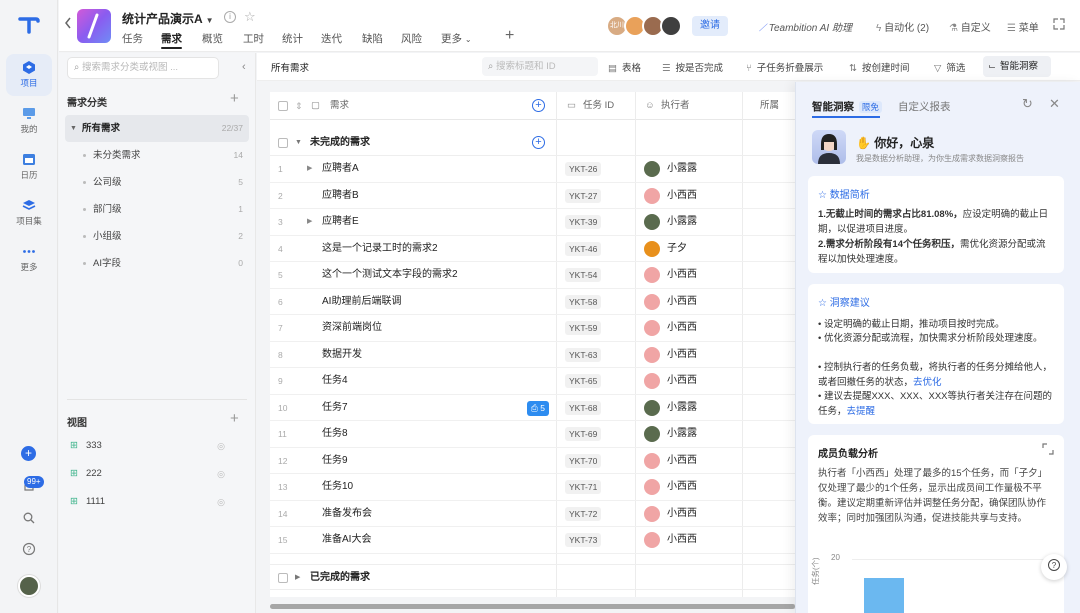 The width and height of the screenshot is (1080, 613). What do you see at coordinates (646, 26) in the screenshot?
I see `member-avatars: 北川` at bounding box center [646, 26].